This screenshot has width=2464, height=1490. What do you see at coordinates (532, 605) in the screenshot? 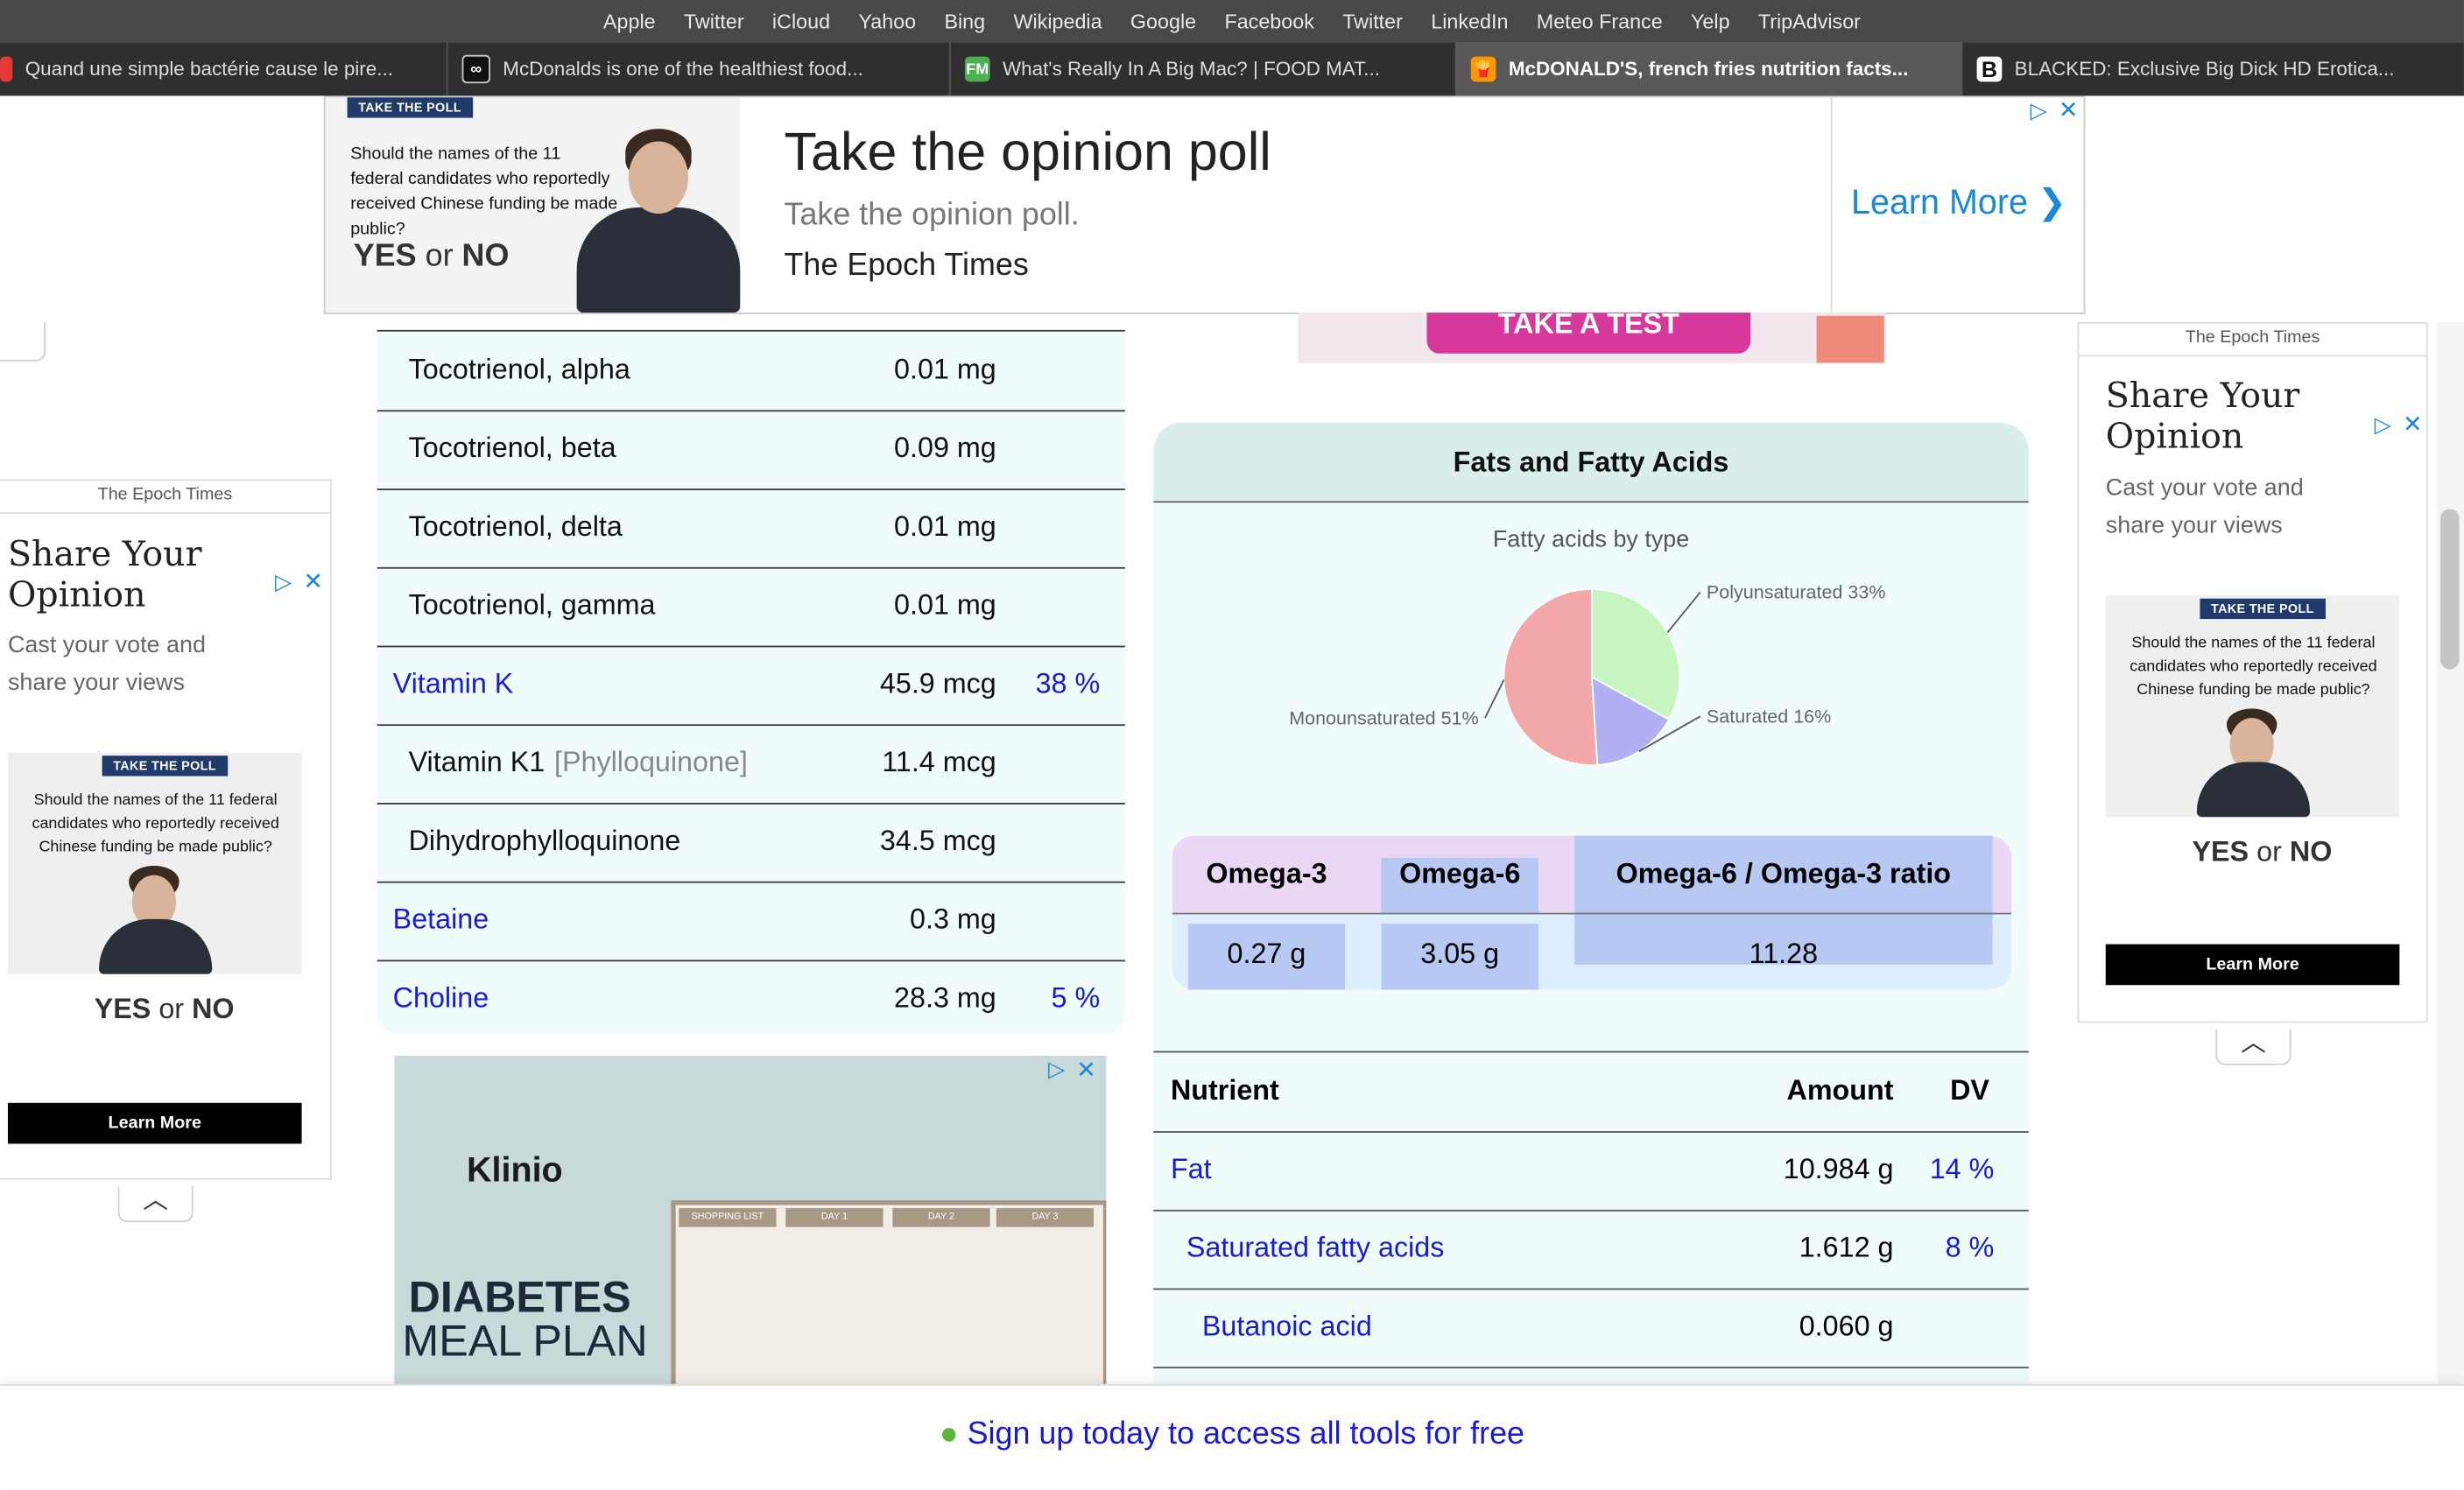
I see `nutrient-name: Tocotrienol, gamma` at bounding box center [532, 605].